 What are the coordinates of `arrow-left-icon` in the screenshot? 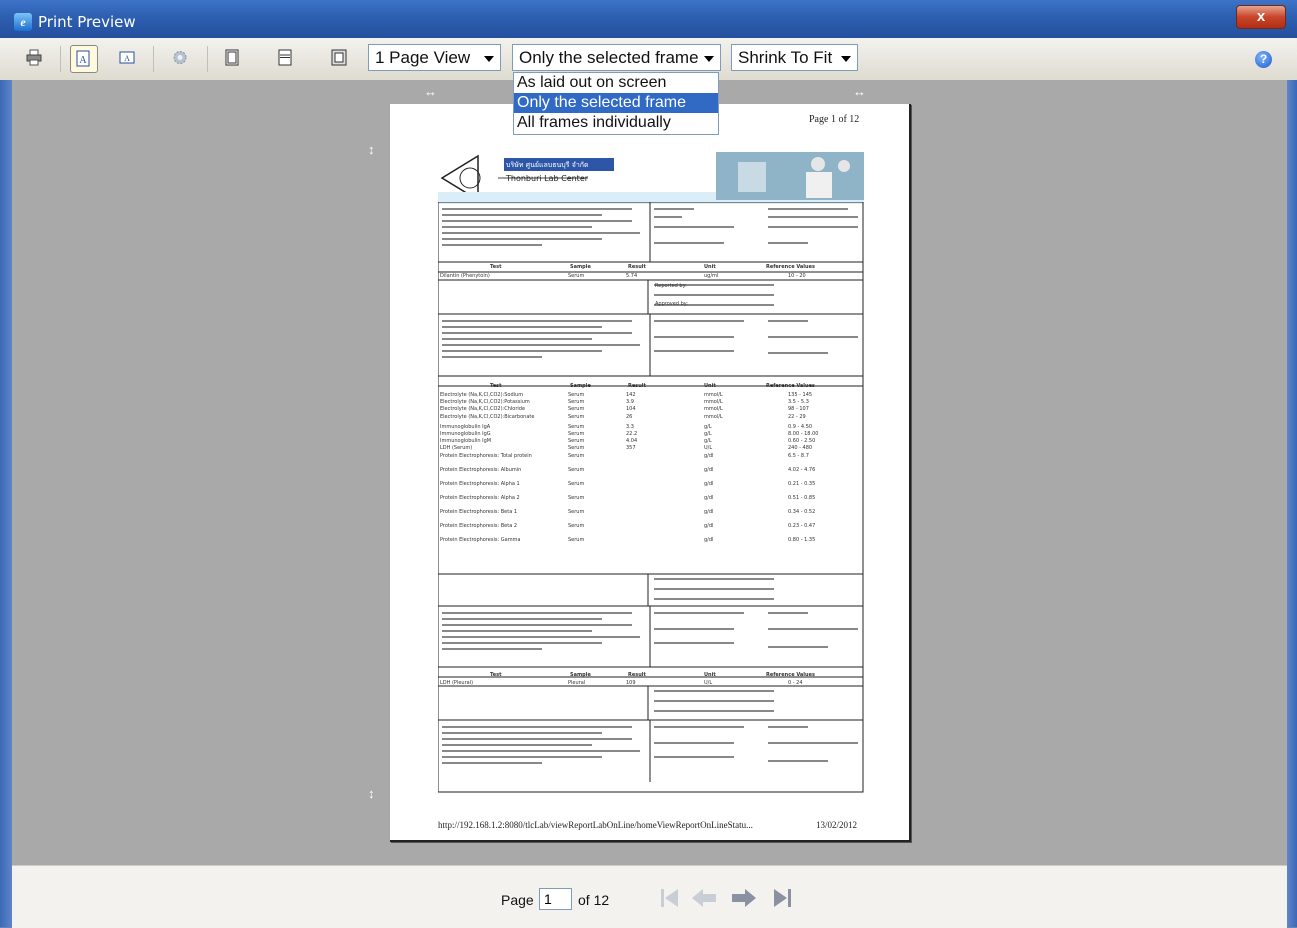 It's located at (704, 898).